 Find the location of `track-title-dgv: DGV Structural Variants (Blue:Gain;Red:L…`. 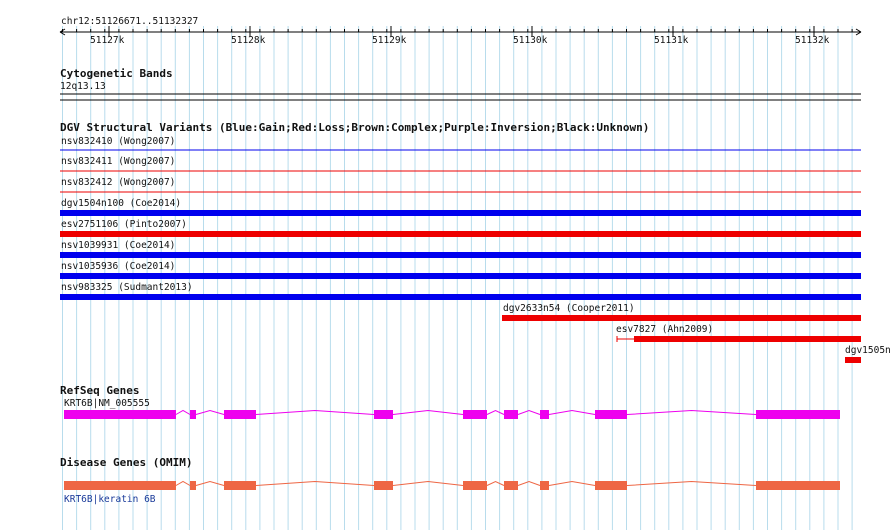

track-title-dgv: DGV Structural Variants (Blue:Gain;Red:L… is located at coordinates (354, 127).